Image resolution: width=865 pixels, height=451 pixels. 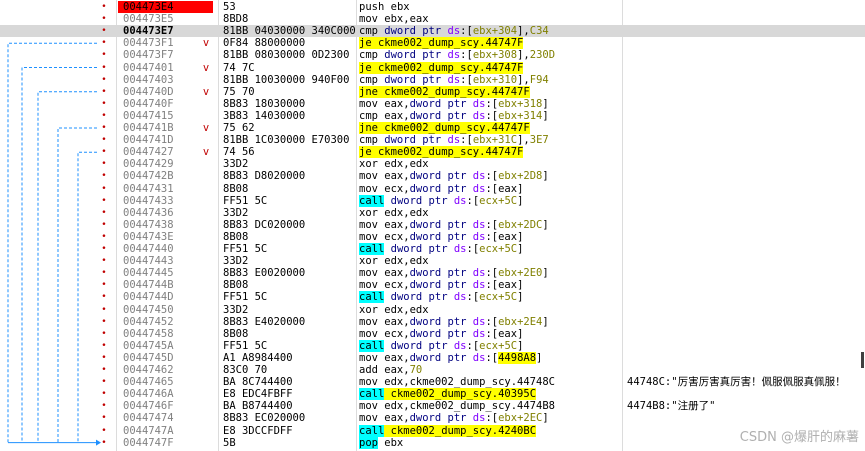 I want to click on instruction-disassembly: call ckme002_dump_scy.4240BC, so click(x=490, y=430).